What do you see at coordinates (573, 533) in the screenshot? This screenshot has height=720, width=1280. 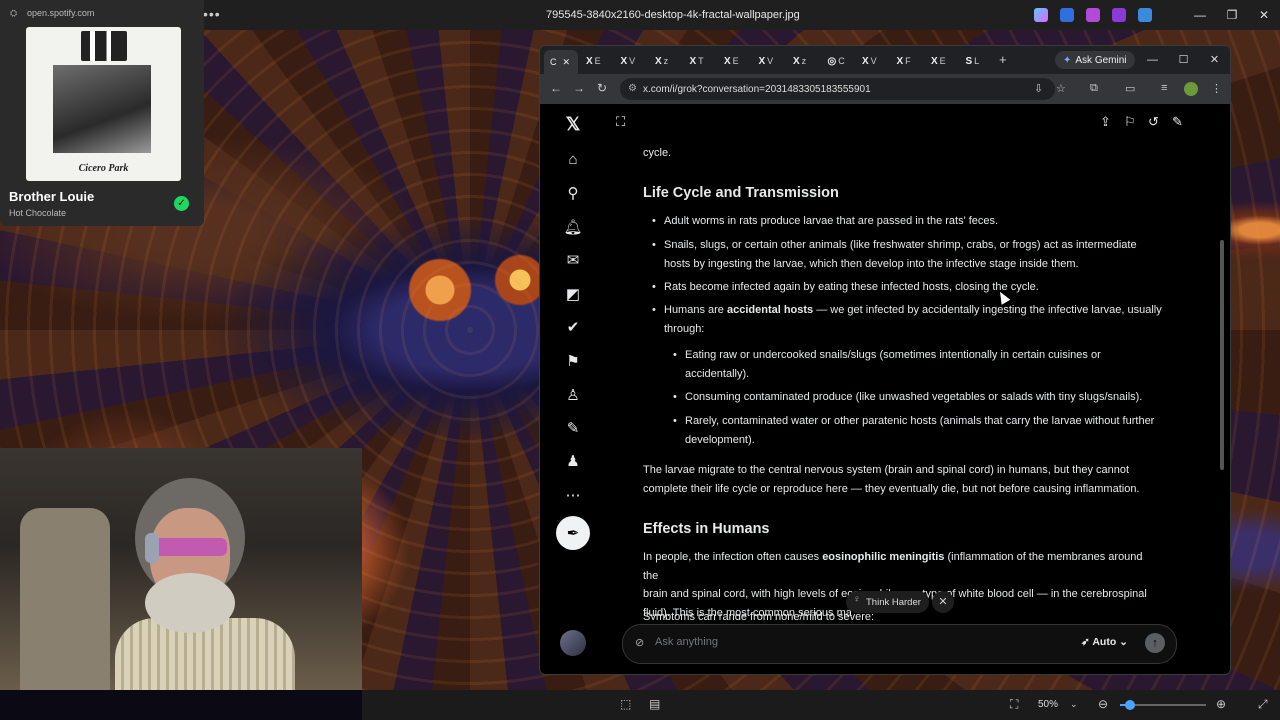 I see `compose-post-button: ✒` at bounding box center [573, 533].